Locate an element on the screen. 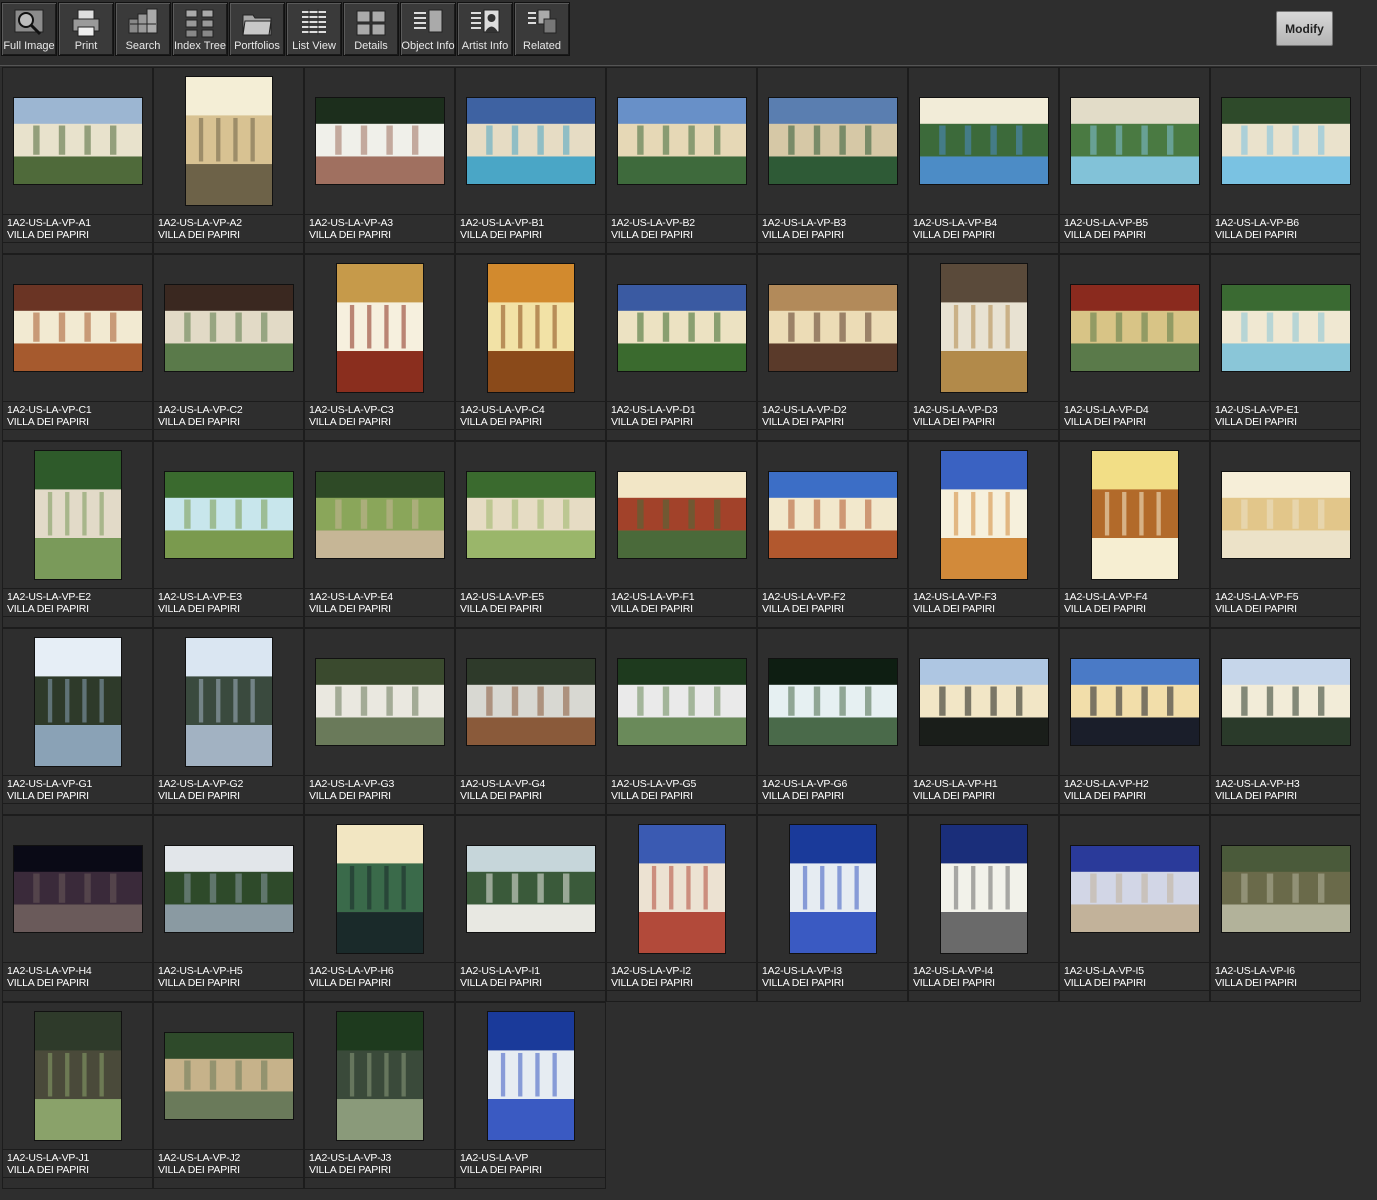 The height and width of the screenshot is (1200, 1377). thumbnail-cell: 1A2-US-LA-VP-C3 VILLA DEI PAPIRI is located at coordinates (379, 347).